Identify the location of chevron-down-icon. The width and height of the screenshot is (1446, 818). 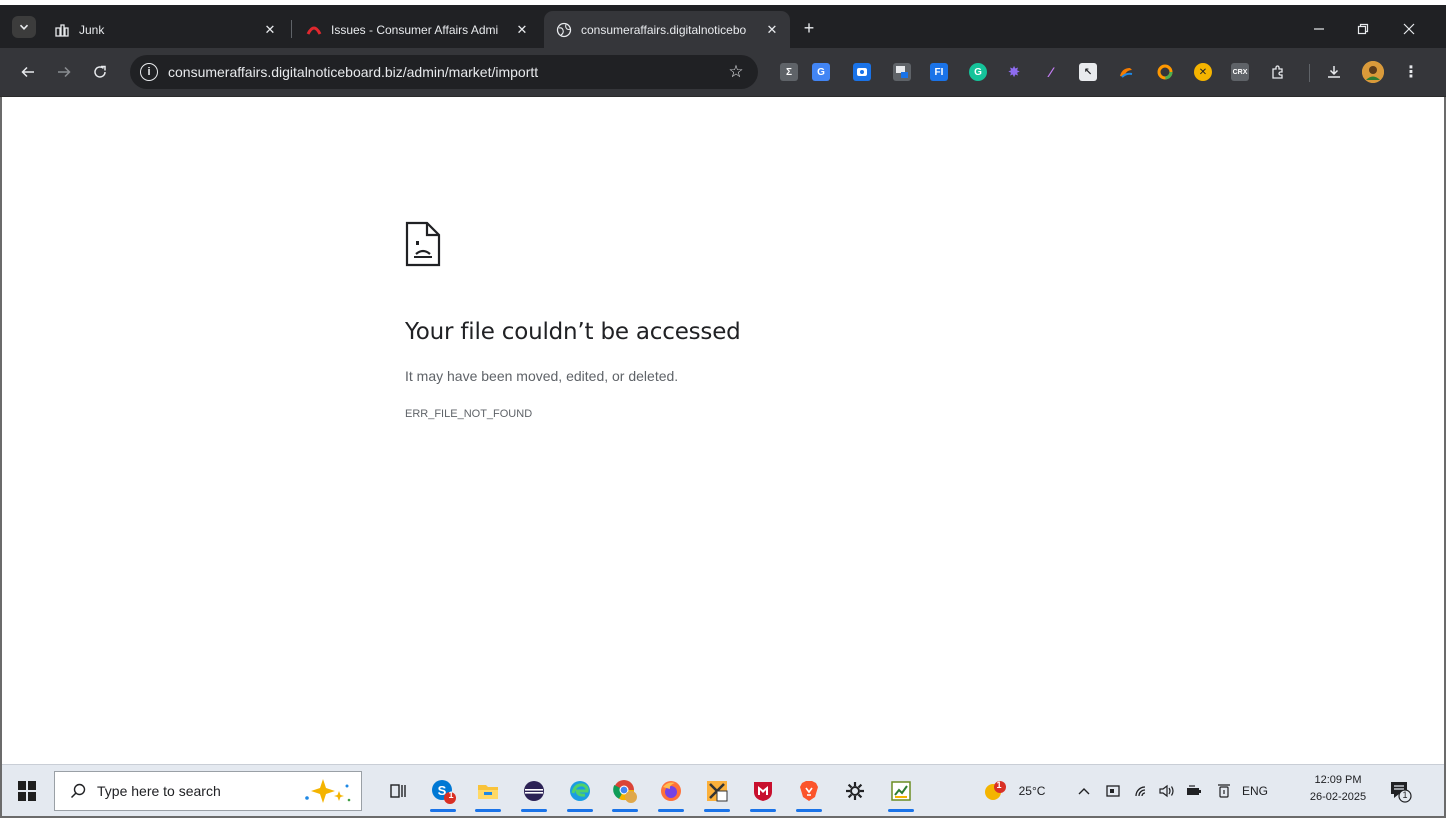
(24, 27).